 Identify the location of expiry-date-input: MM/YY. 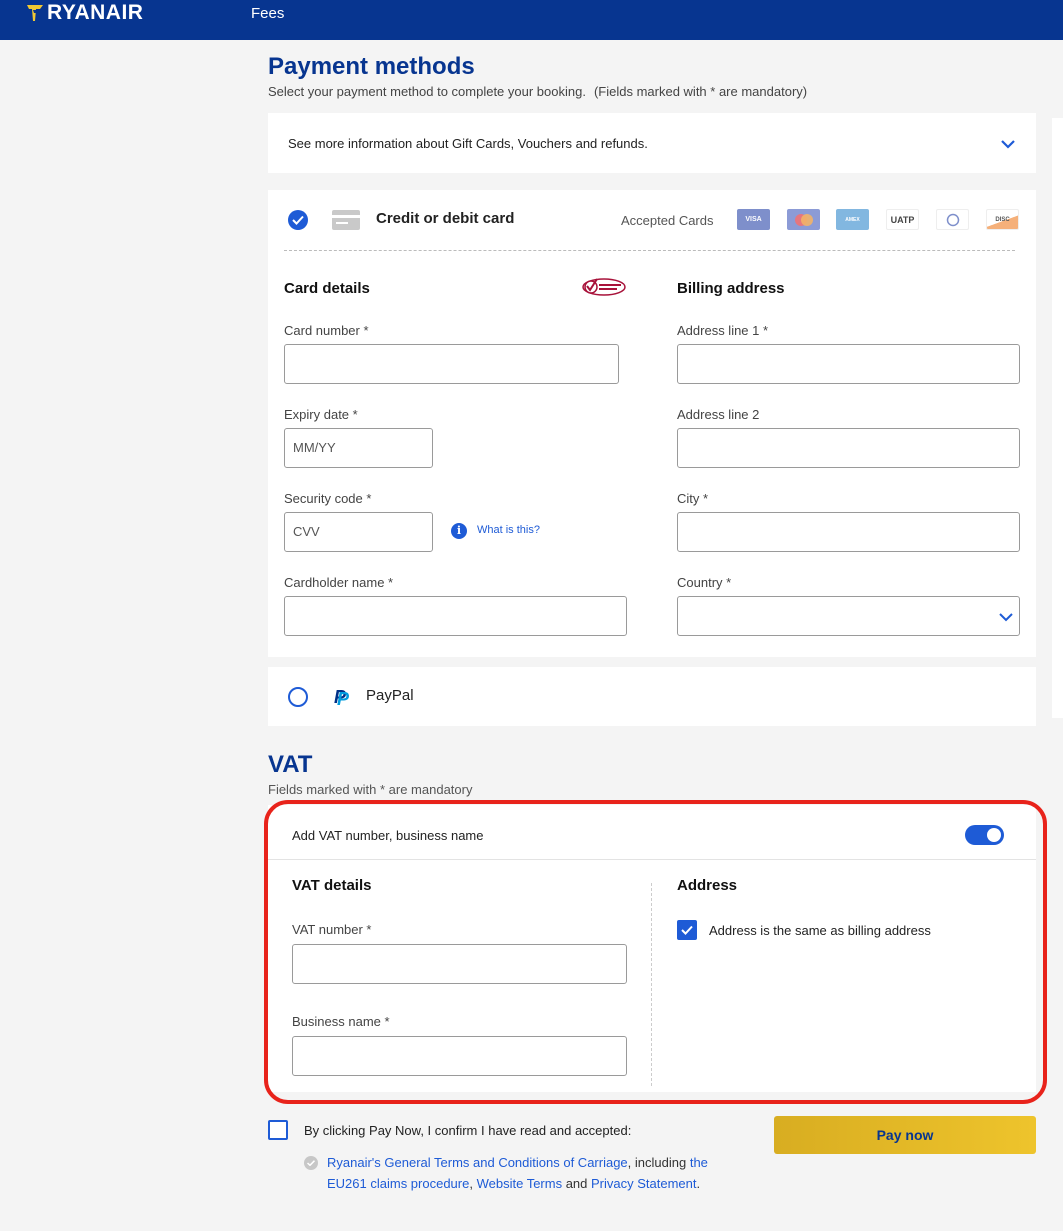
(358, 448).